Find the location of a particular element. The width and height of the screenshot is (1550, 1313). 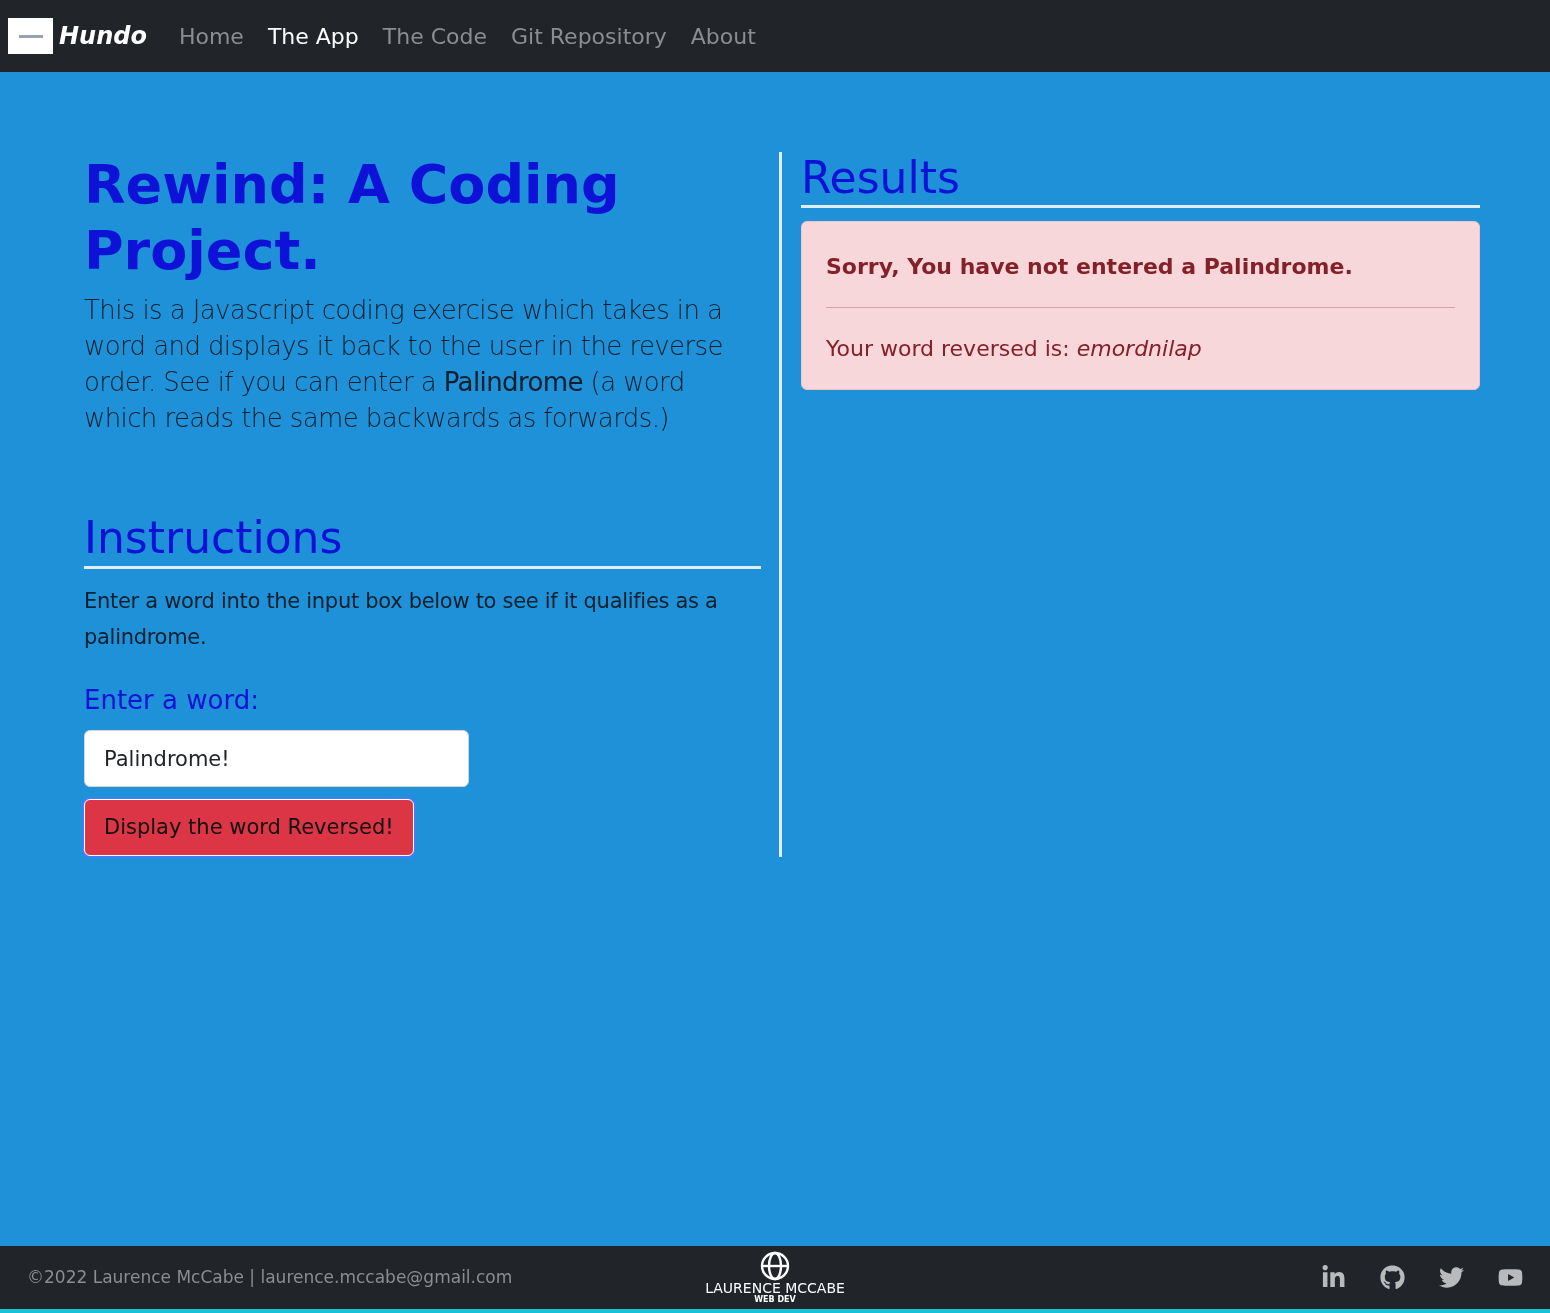

intro-paragraph: This is a Javascript coding exercise which takes in a word and displays it back to the user in the reverse order. See if you can enter a Palindrome (a word which reads the same backwards as forwards.) is located at coordinates (404, 364).